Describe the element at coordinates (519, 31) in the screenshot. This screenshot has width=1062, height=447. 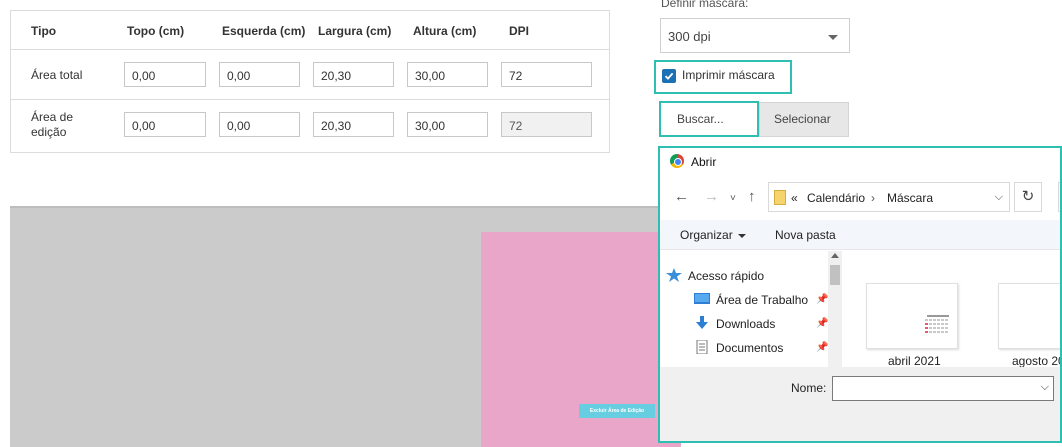
I see `header-dpi: DPI` at that location.